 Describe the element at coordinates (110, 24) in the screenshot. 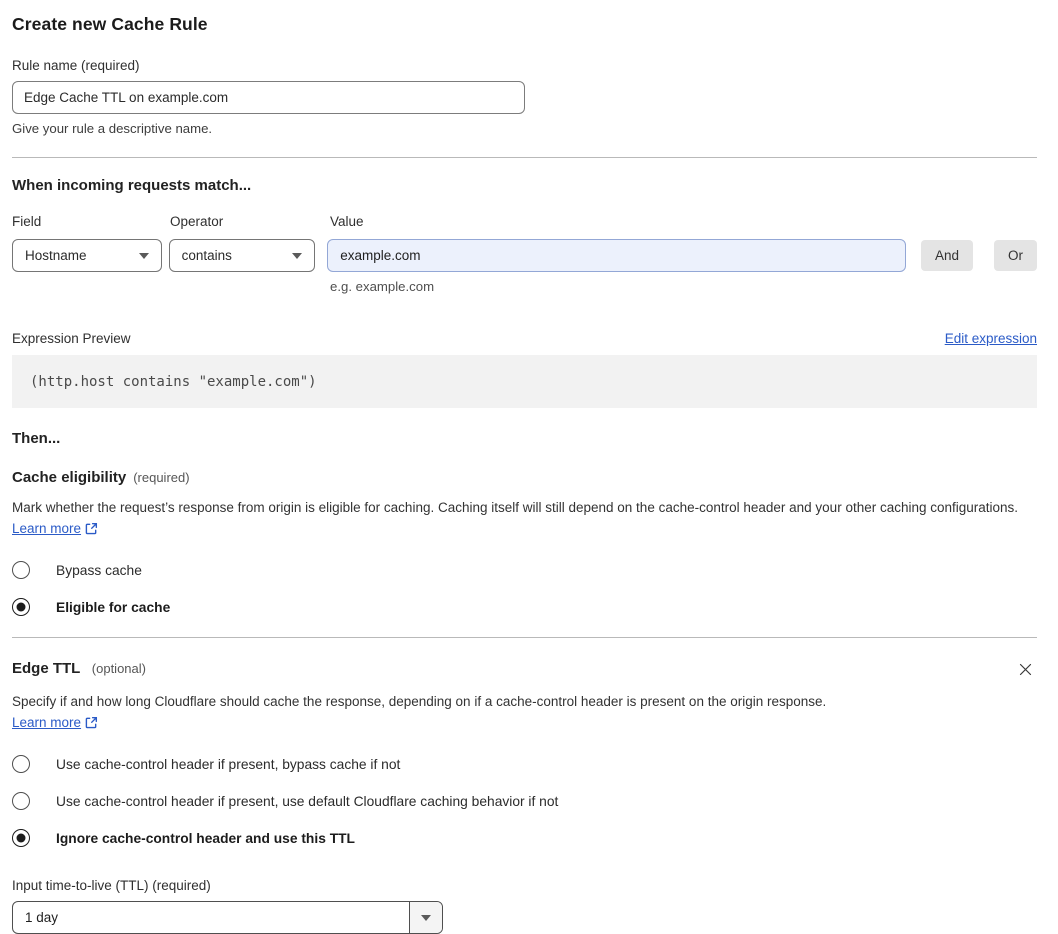

I see `page-title: Create new Cache Rule` at that location.